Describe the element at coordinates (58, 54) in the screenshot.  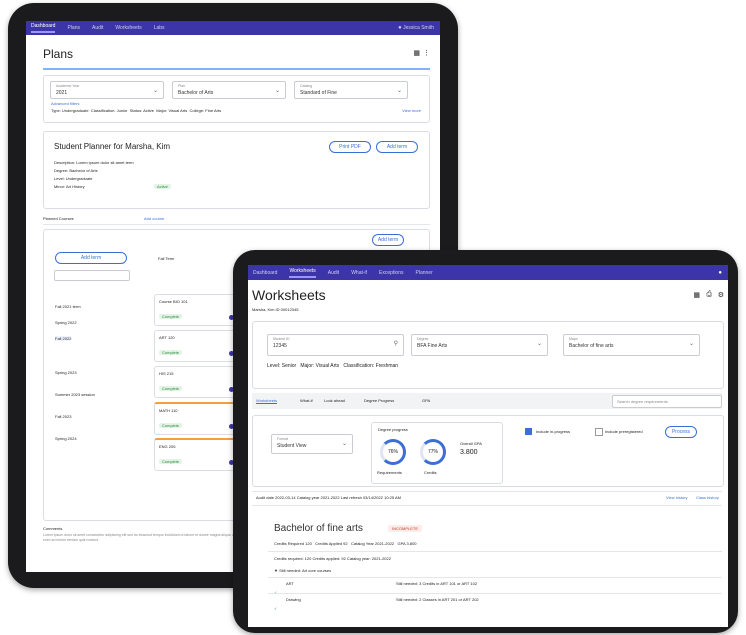
I see `plans-title: Plans` at that location.